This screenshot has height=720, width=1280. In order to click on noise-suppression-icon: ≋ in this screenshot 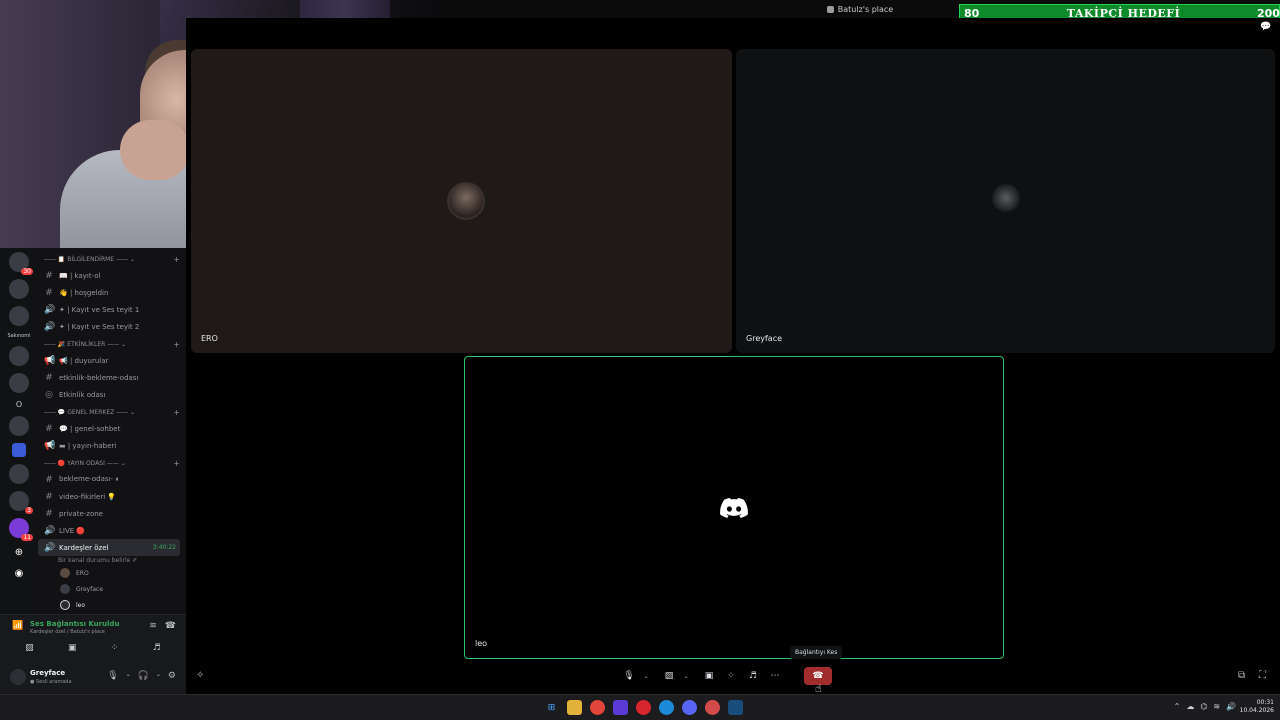, I will do `click(153, 626)`.